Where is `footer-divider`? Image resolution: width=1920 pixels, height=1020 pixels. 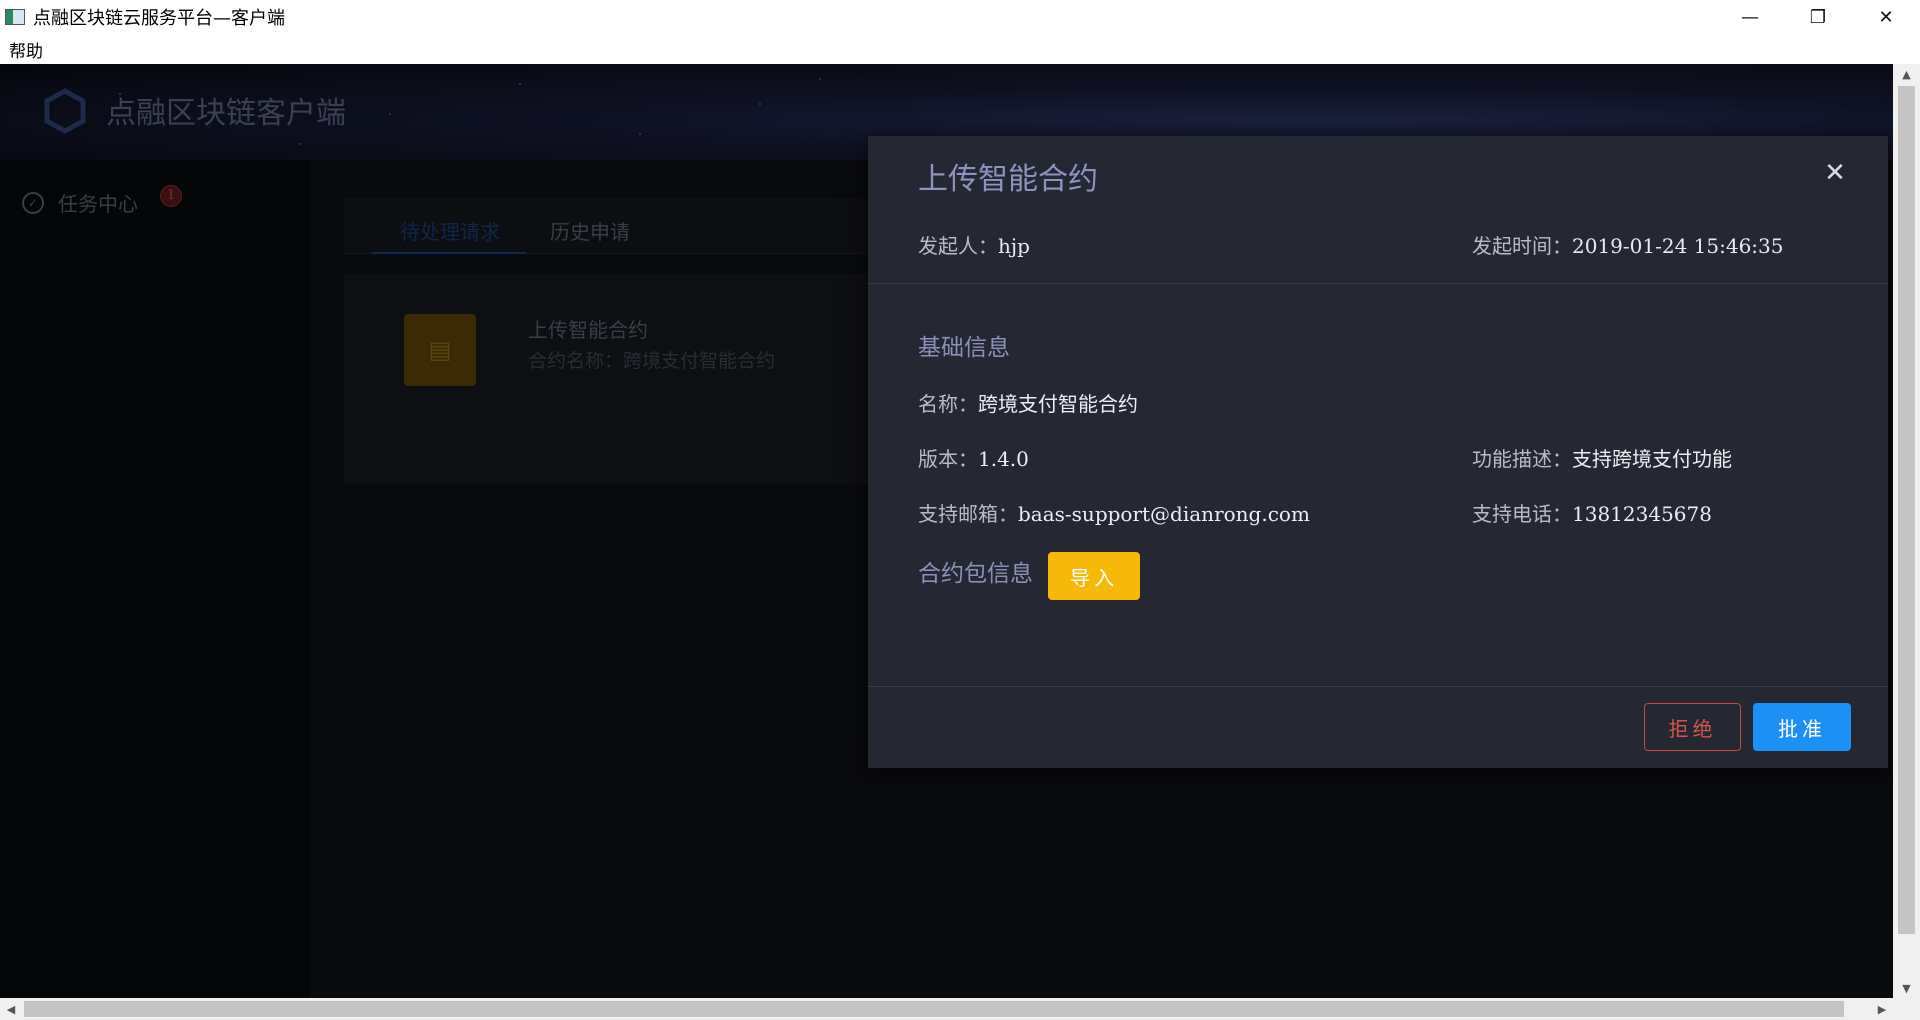
footer-divider is located at coordinates (1378, 686).